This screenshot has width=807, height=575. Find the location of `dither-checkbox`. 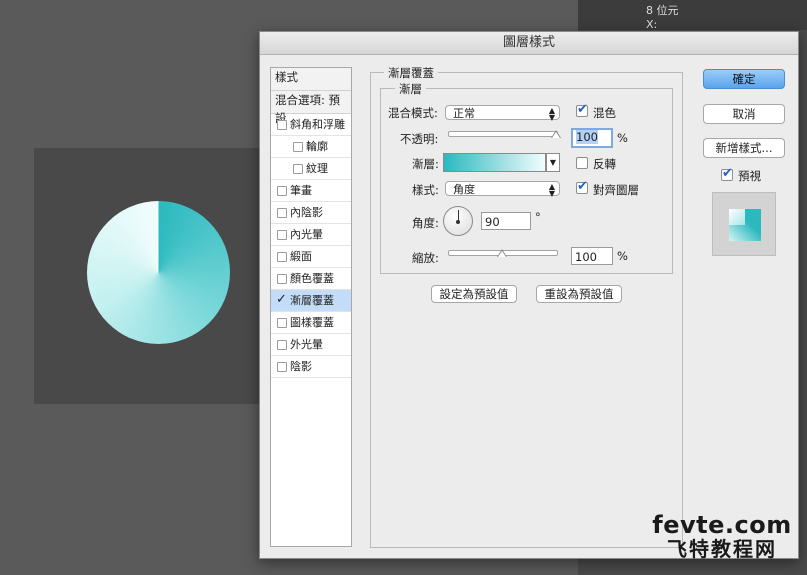

dither-checkbox is located at coordinates (582, 109).